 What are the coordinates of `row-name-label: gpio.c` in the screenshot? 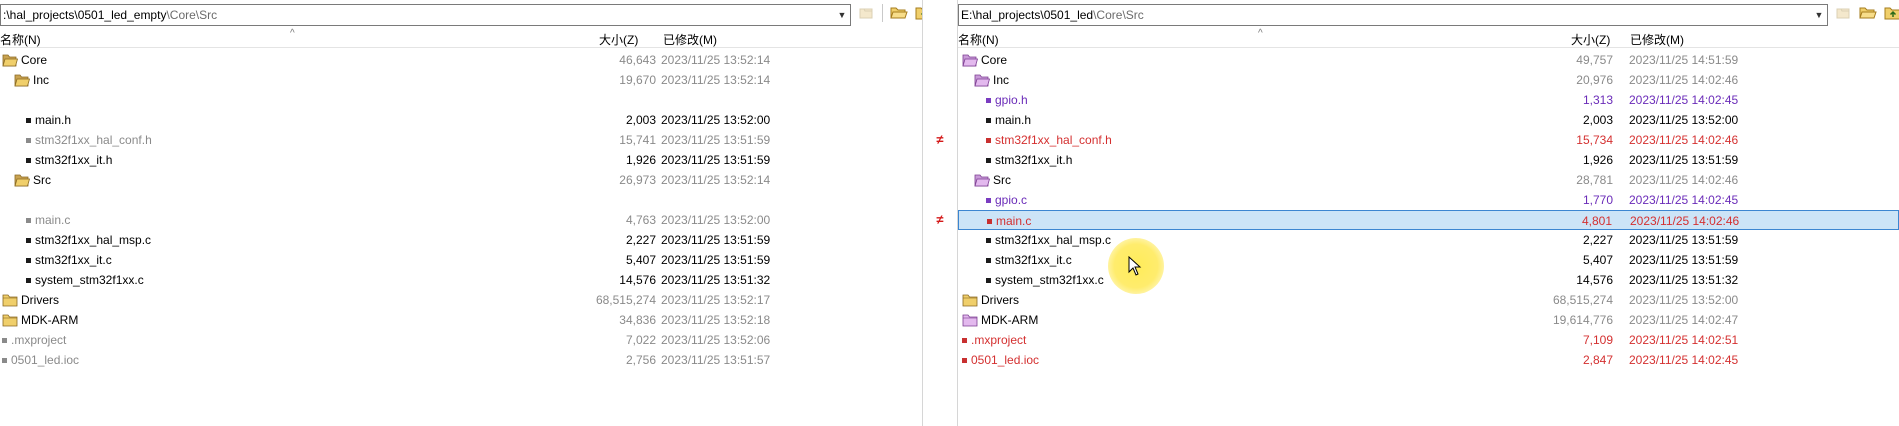 It's located at (1011, 200).